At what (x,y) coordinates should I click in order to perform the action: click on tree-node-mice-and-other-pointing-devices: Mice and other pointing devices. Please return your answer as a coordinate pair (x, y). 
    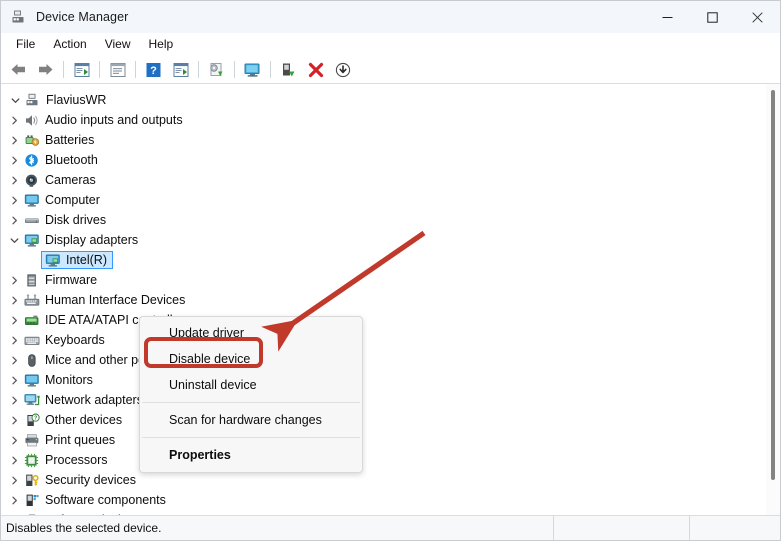
    Looking at the image, I should click on (383, 360).